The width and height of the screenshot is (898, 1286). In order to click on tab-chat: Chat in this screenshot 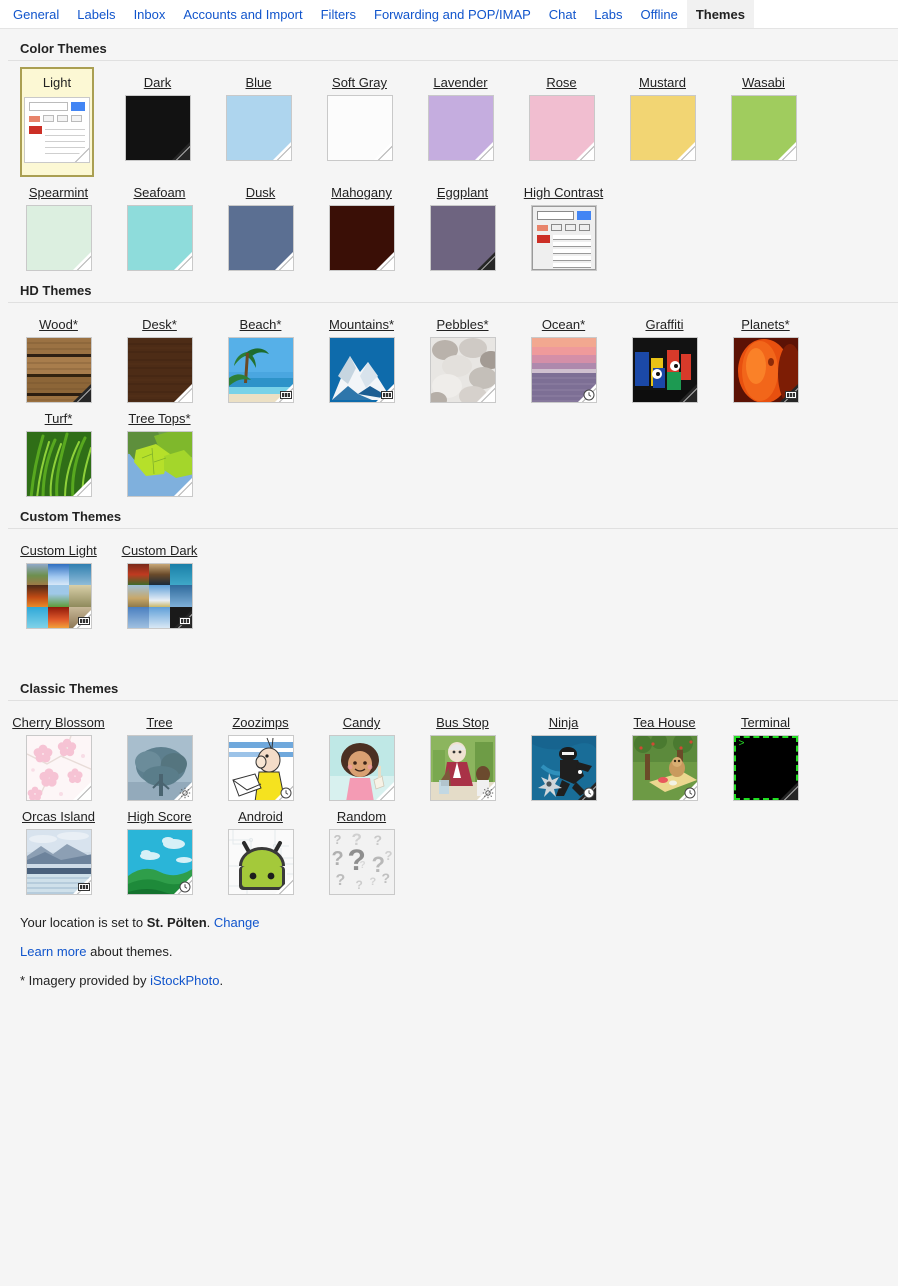, I will do `click(562, 14)`.